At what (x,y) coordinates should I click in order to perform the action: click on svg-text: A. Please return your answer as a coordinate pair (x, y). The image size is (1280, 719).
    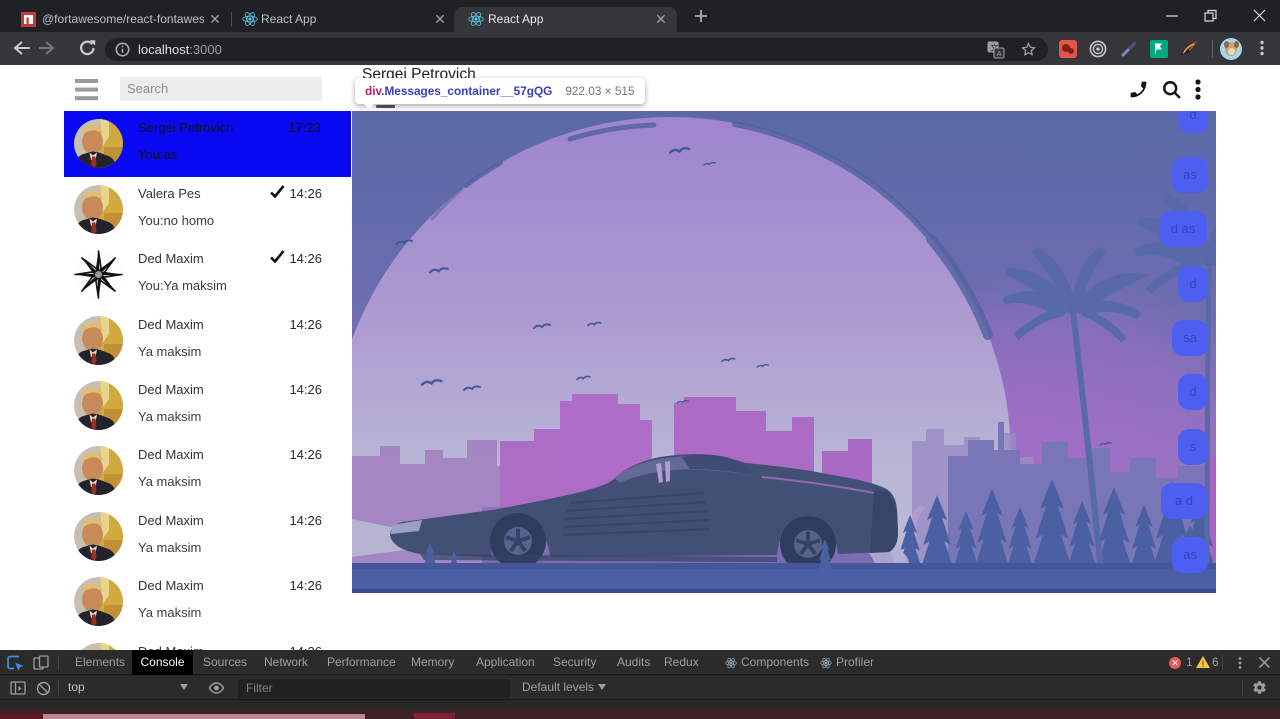
    Looking at the image, I should click on (999, 53).